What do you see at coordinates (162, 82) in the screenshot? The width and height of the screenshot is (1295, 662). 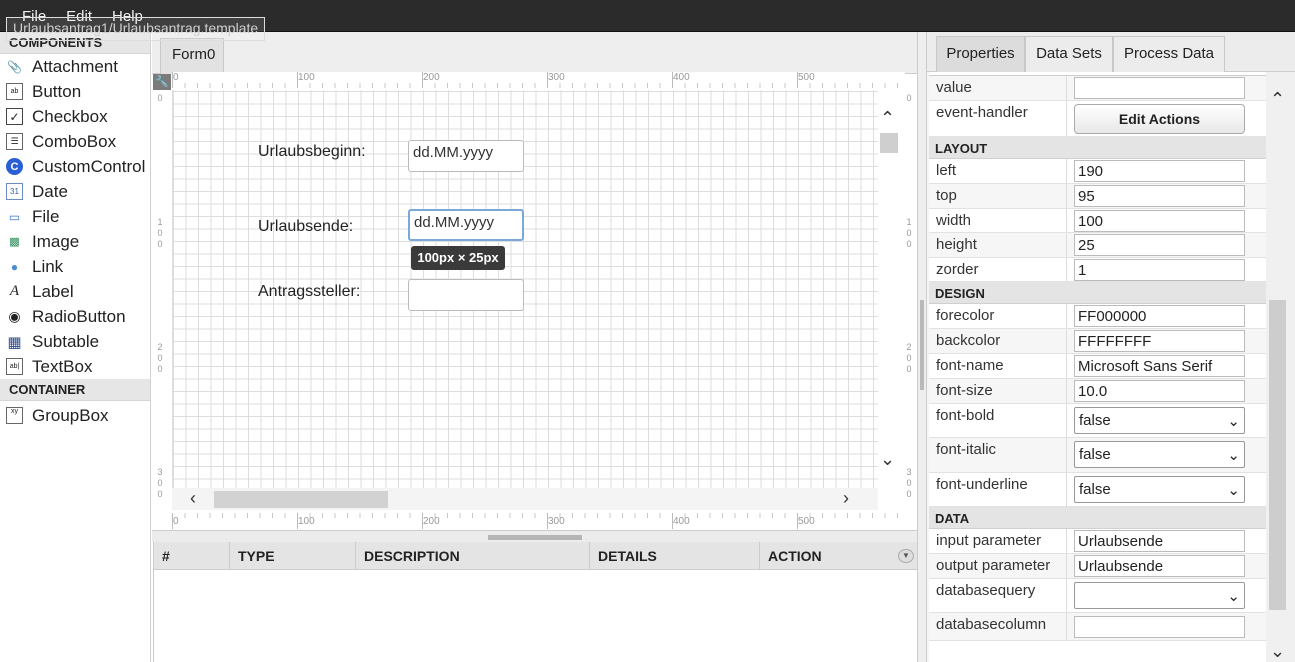 I see `wrench-icon: 🔧` at bounding box center [162, 82].